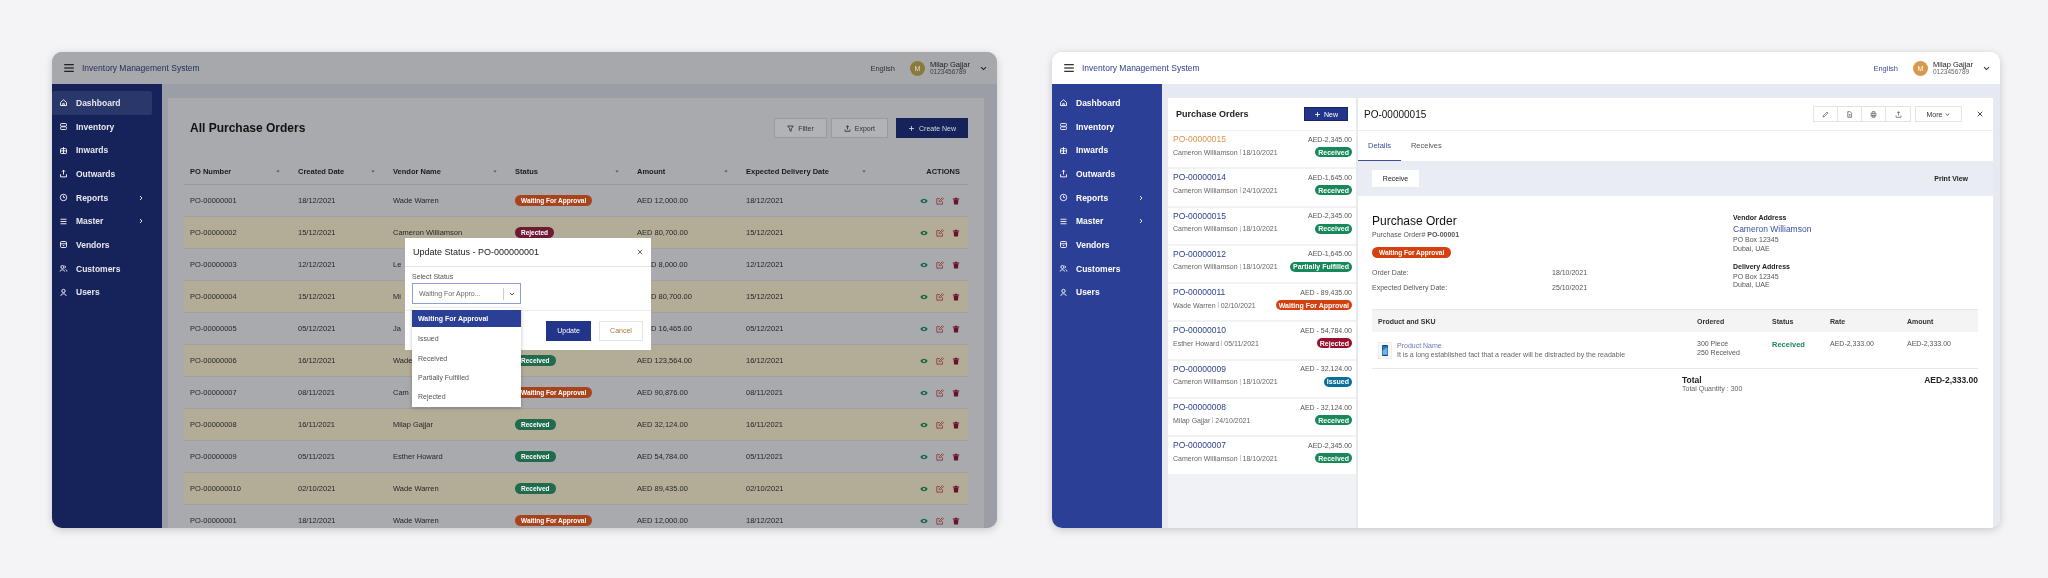  What do you see at coordinates (1063, 245) in the screenshot?
I see `store-icon` at bounding box center [1063, 245].